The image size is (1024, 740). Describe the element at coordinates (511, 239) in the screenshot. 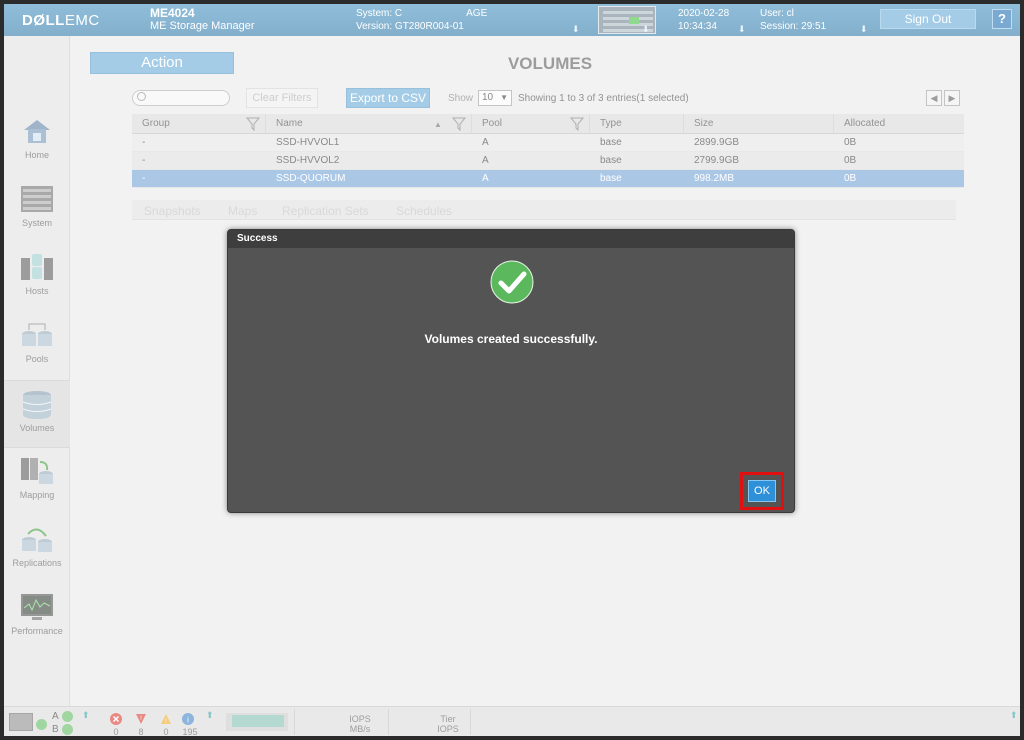

I see `dialog-title: Success` at that location.